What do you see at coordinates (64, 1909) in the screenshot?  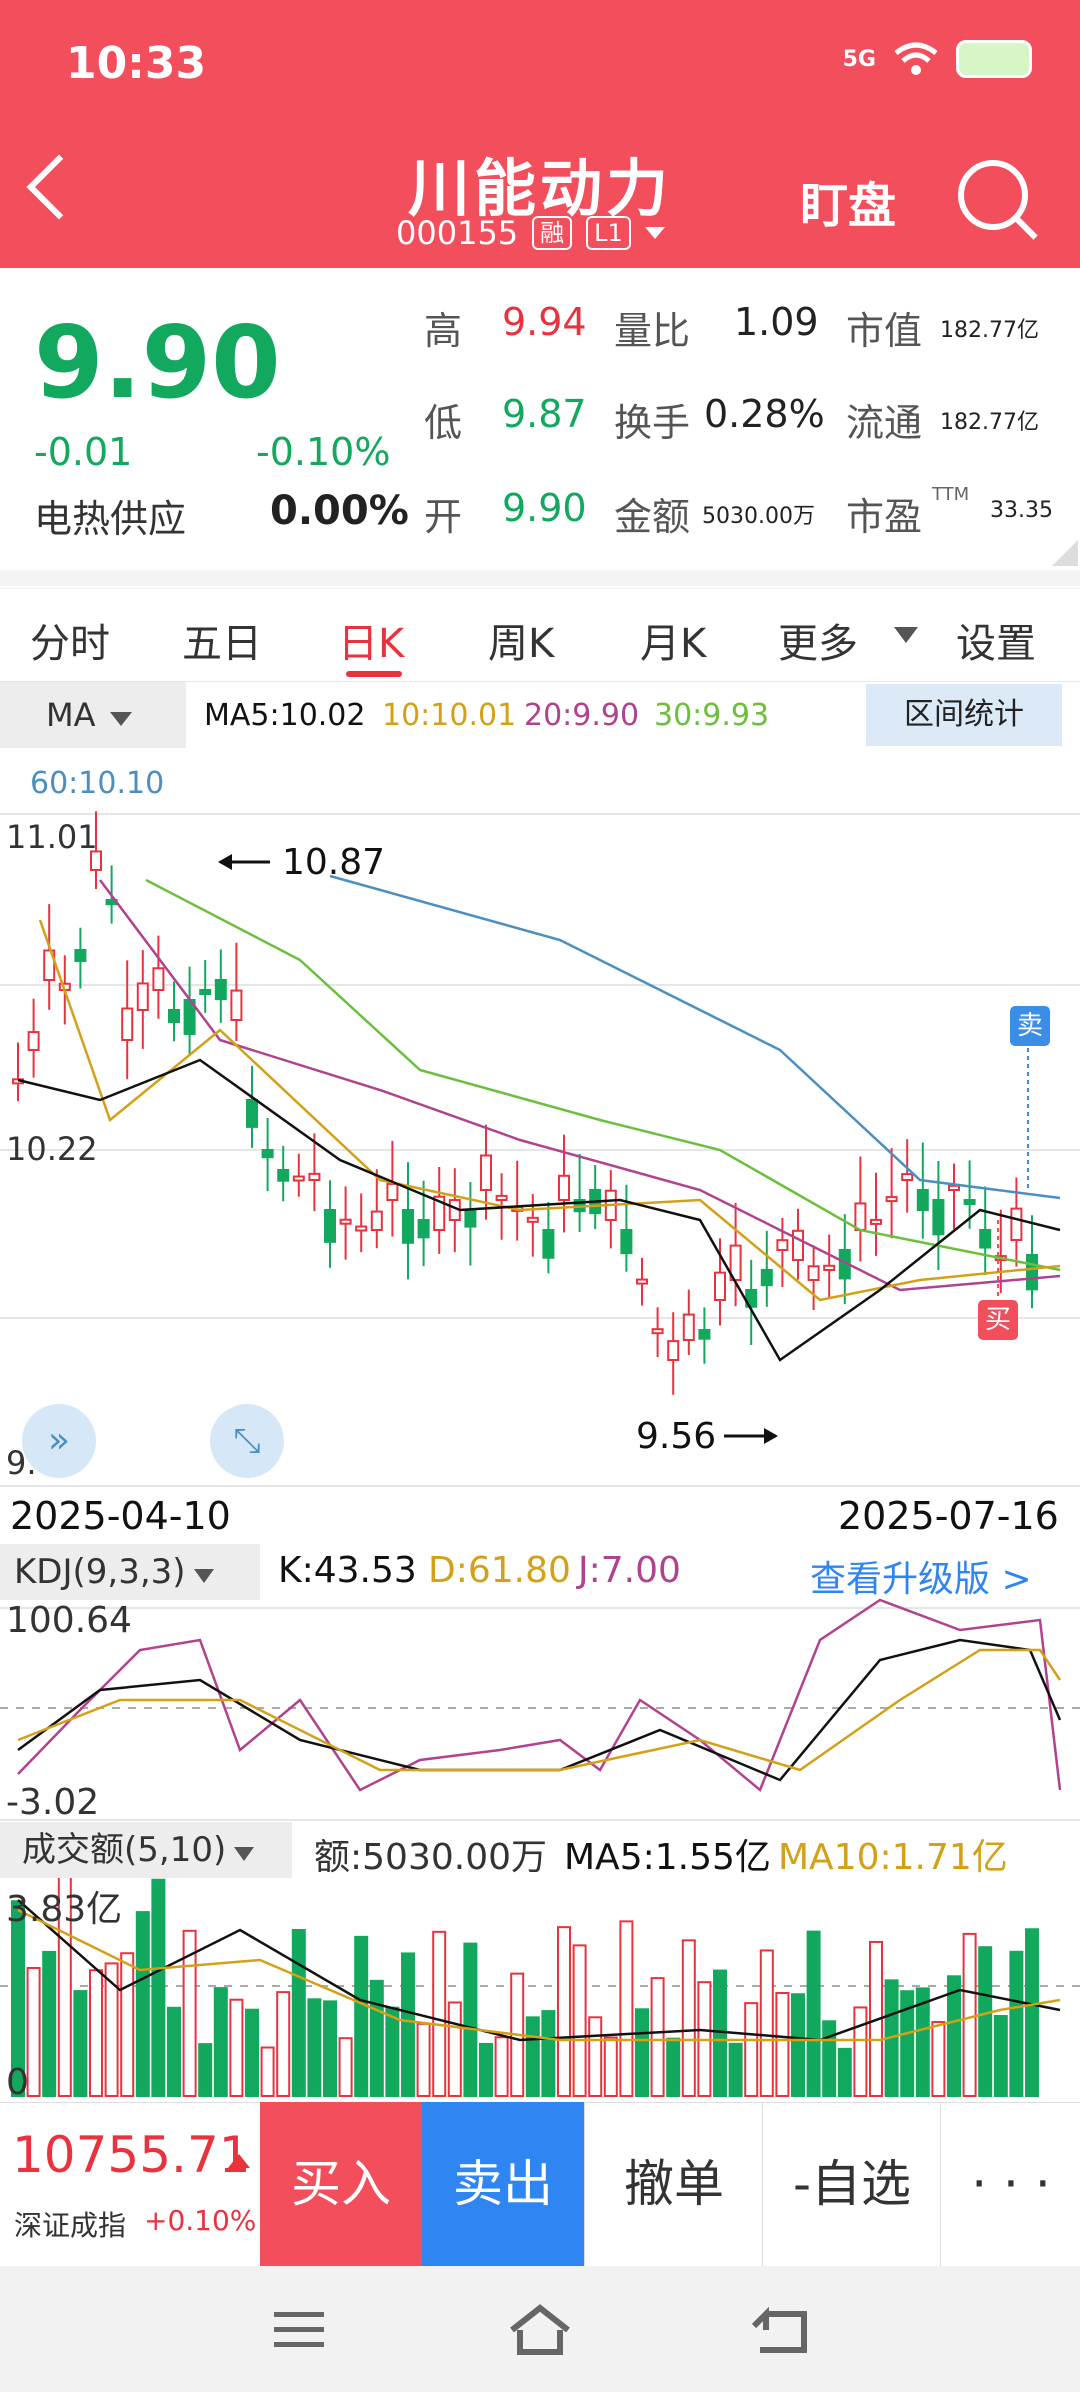 I see `volume-y-max: 3.83亿` at bounding box center [64, 1909].